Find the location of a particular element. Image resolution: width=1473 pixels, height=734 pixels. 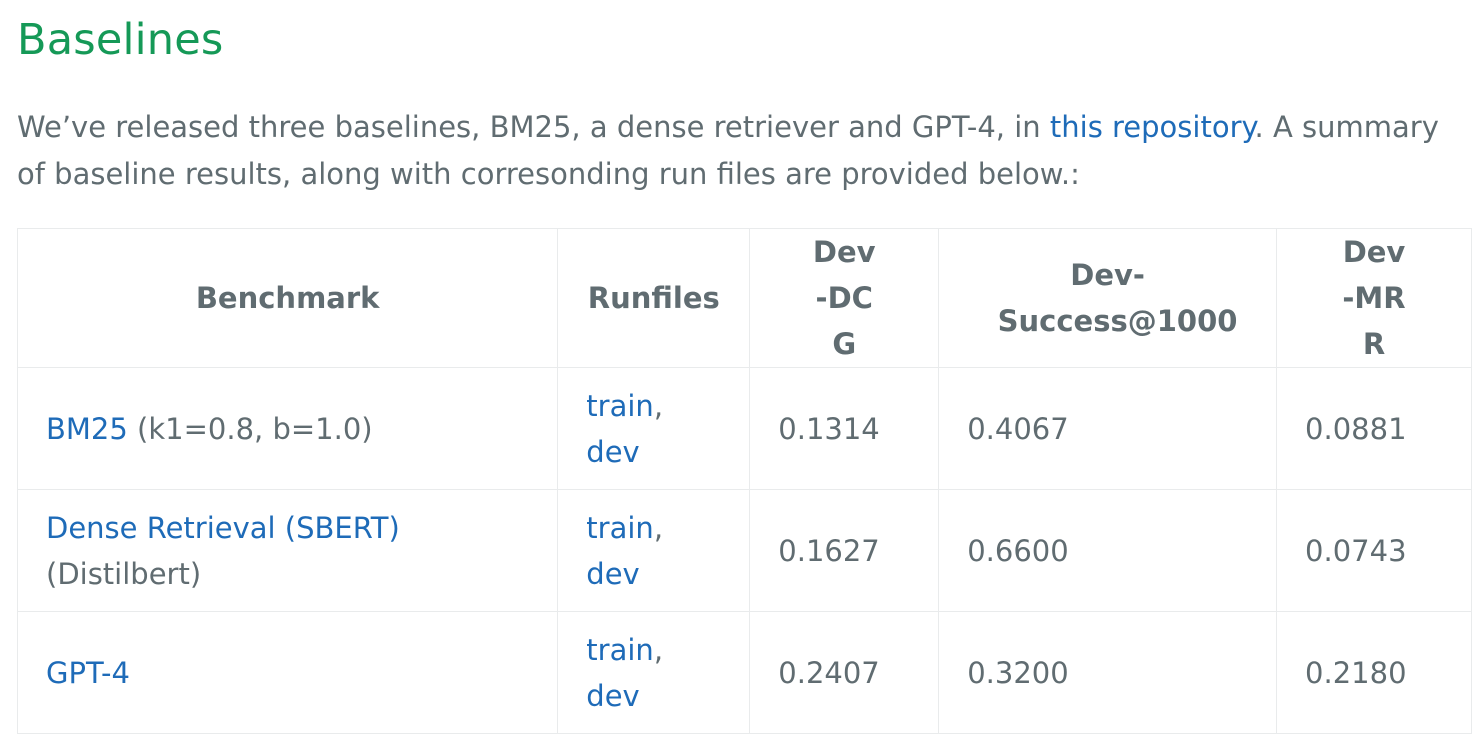

benchmark-link: GPT-4 is located at coordinates (88, 673).